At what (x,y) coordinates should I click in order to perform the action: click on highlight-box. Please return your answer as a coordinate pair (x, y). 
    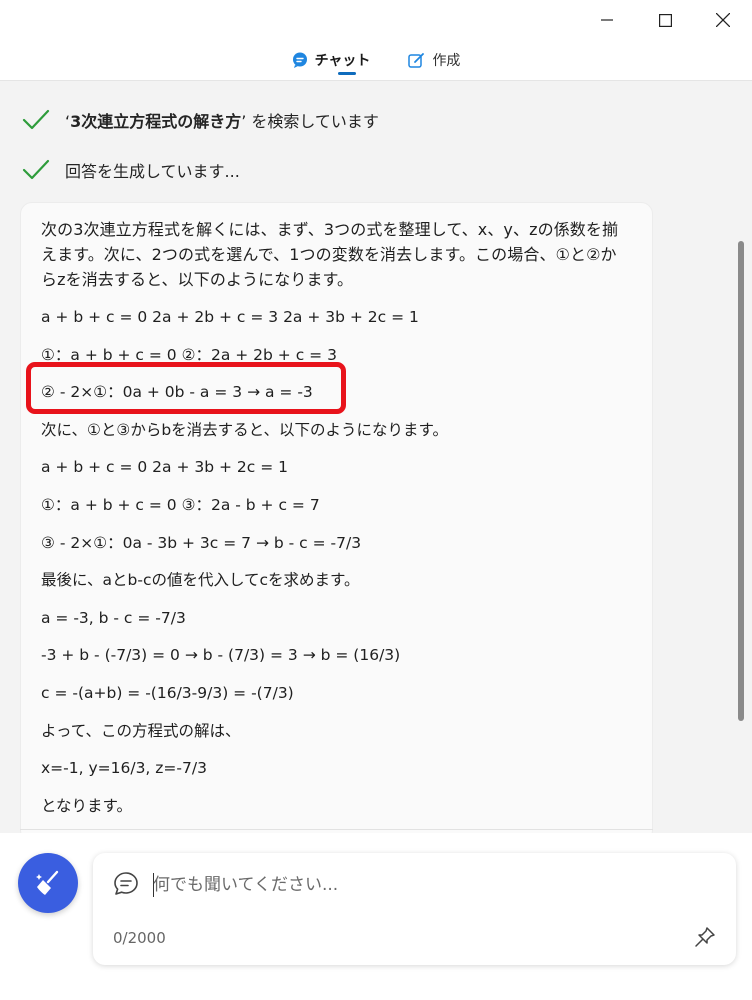
    Looking at the image, I should click on (186, 388).